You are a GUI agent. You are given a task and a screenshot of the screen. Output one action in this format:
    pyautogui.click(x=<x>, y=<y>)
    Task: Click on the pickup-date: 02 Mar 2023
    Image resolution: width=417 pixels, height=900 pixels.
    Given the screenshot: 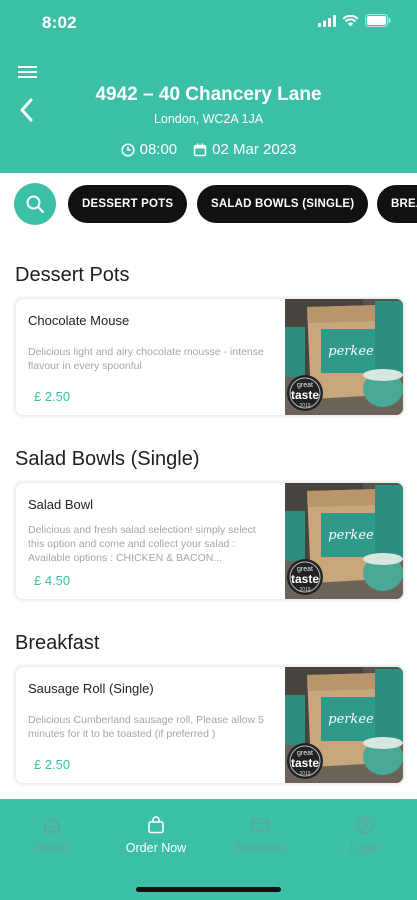 What is the action you would take?
    pyautogui.click(x=244, y=149)
    